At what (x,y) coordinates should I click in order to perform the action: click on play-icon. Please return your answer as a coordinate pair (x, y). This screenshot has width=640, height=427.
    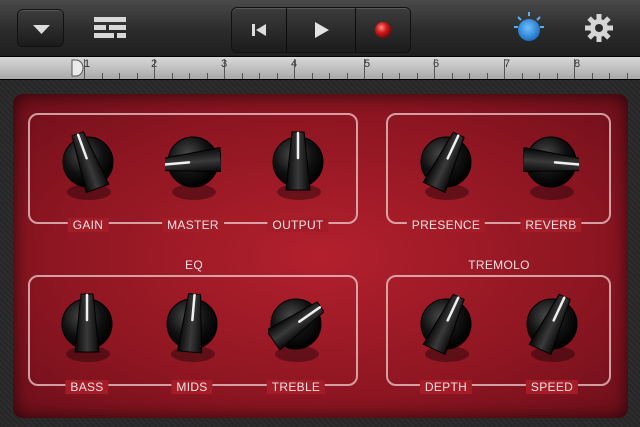
    Looking at the image, I should click on (321, 30).